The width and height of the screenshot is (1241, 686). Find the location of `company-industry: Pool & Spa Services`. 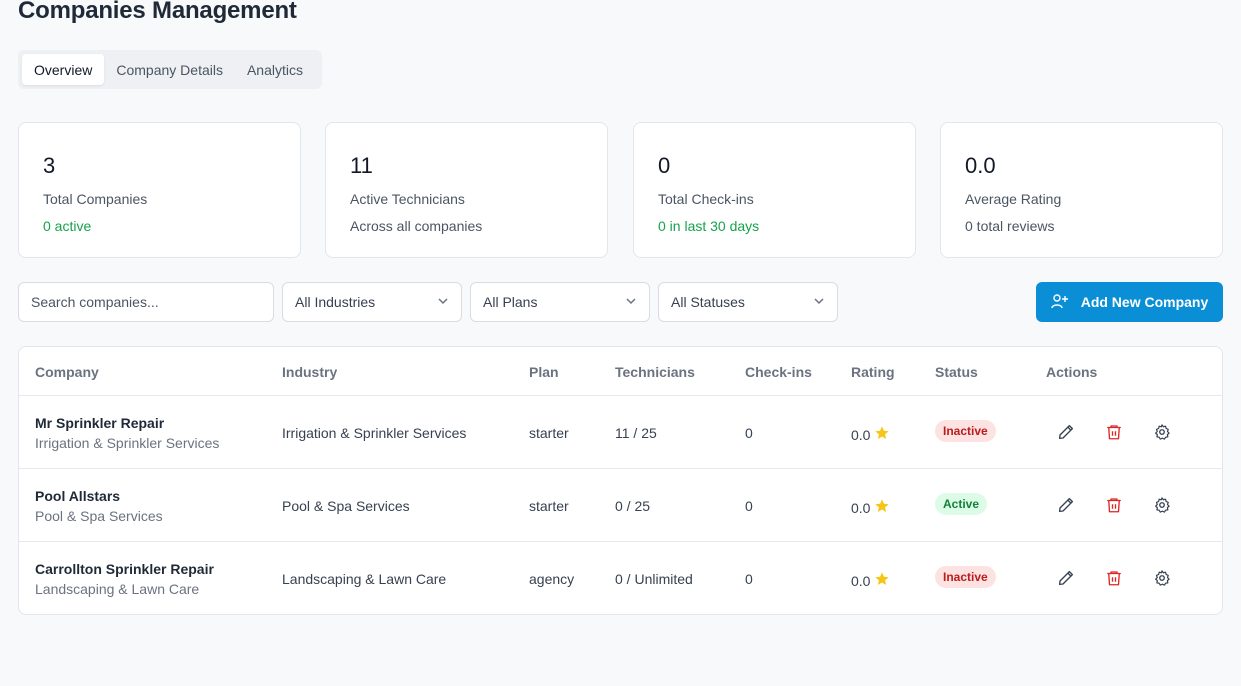

company-industry: Pool & Spa Services is located at coordinates (346, 506).